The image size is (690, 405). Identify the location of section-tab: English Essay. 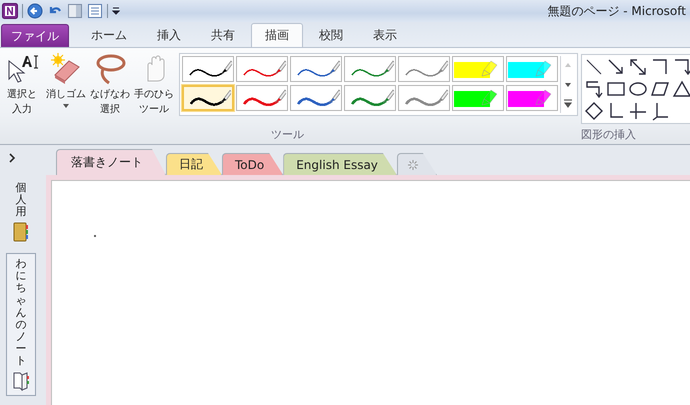
(340, 164).